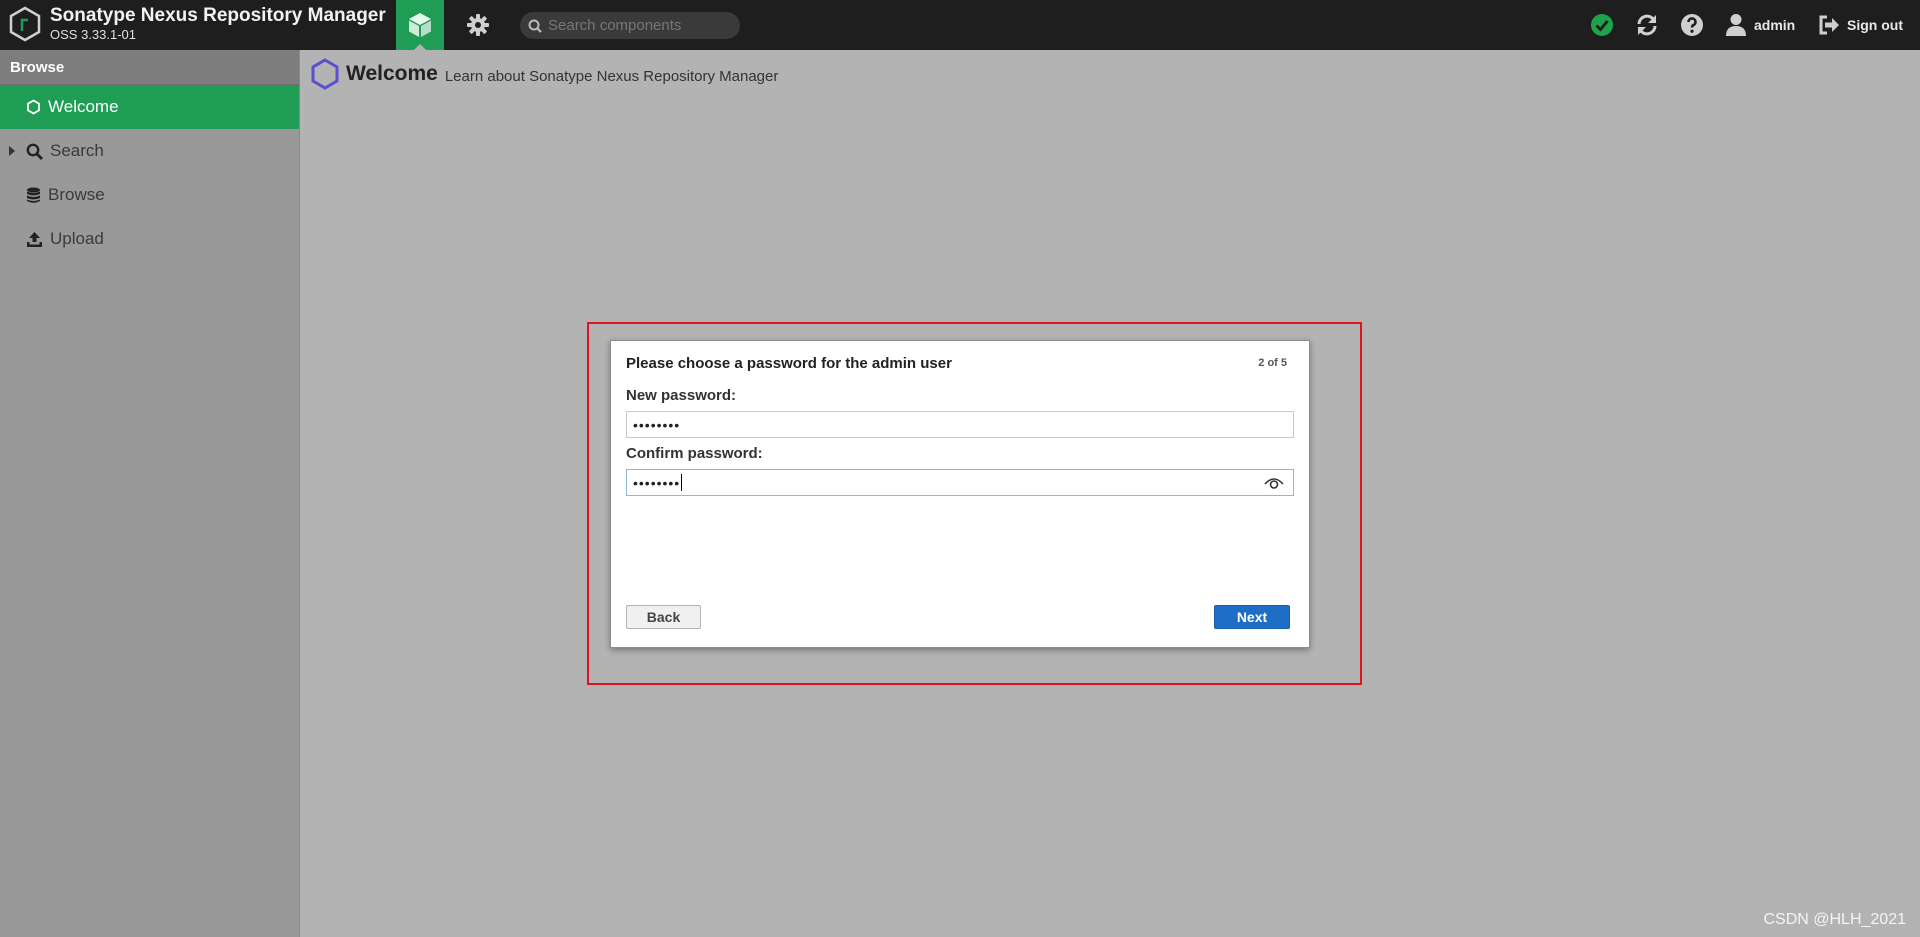 This screenshot has height=937, width=1920. I want to click on next-button: Next, so click(1252, 617).